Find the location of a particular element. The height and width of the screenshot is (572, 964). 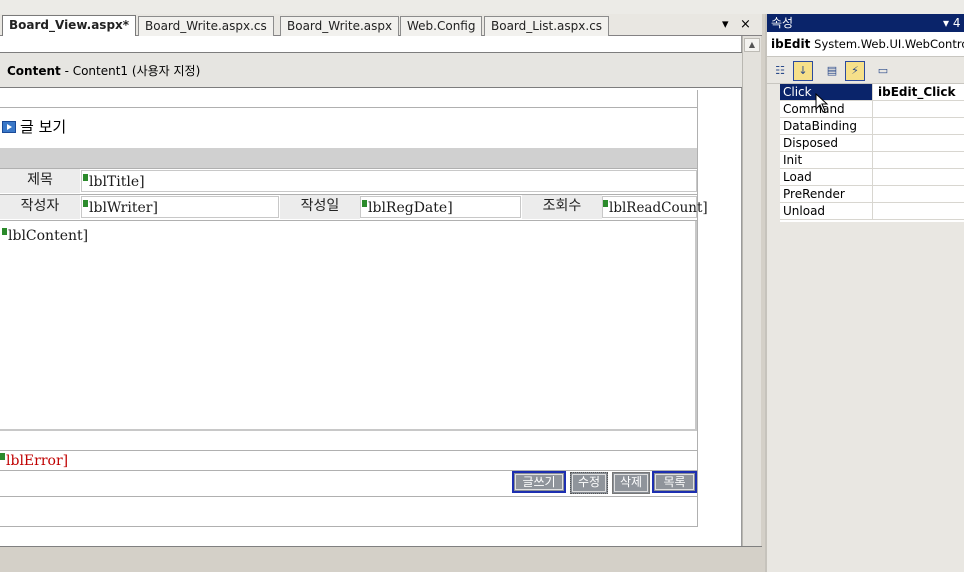

write-button-label: 글쓰기 is located at coordinates (539, 482).